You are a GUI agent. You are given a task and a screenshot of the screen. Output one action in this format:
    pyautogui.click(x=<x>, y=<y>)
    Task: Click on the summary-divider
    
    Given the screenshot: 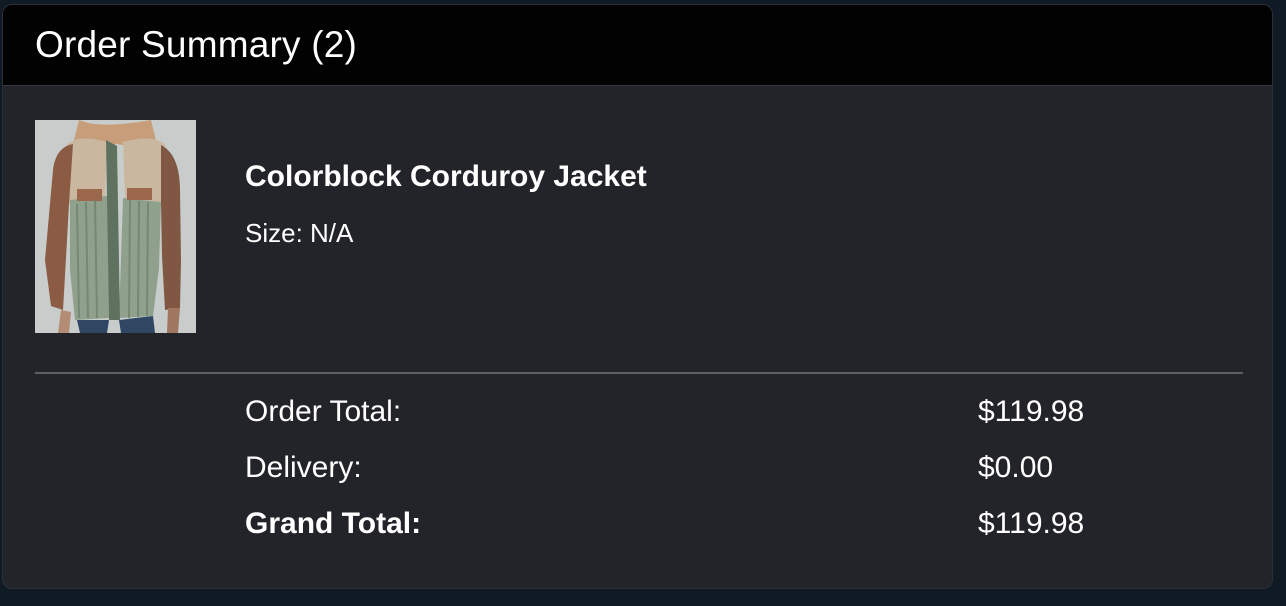 What is the action you would take?
    pyautogui.click(x=639, y=373)
    